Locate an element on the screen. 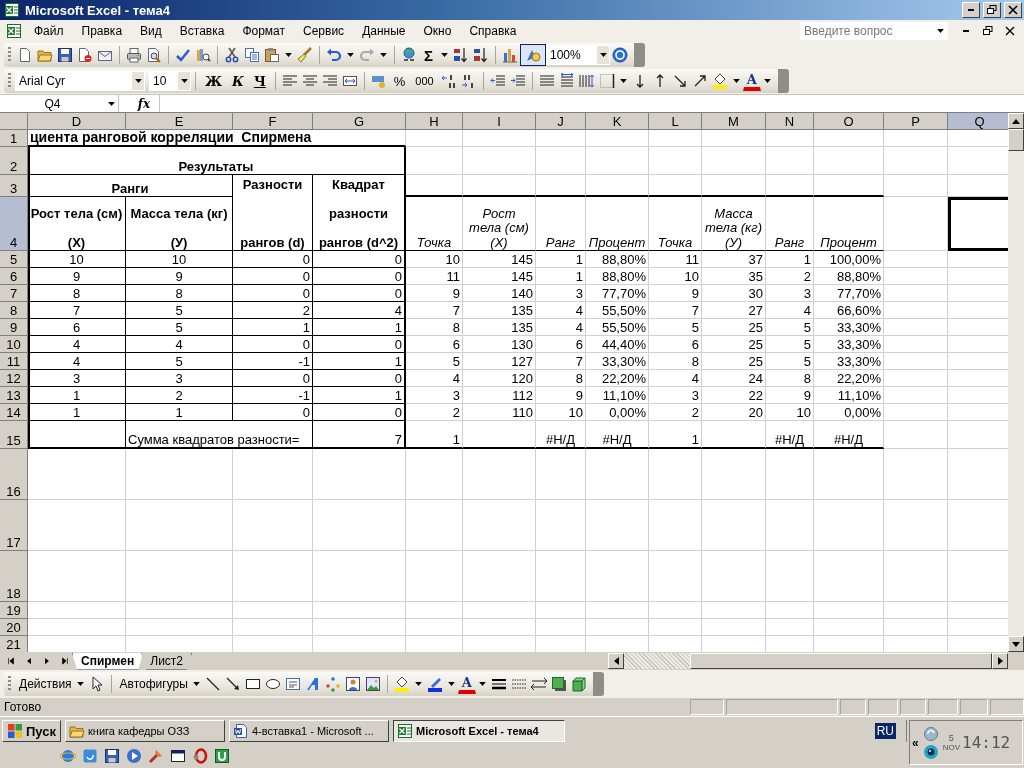 This screenshot has height=768, width=1024. print-preview-icon is located at coordinates (154, 55).